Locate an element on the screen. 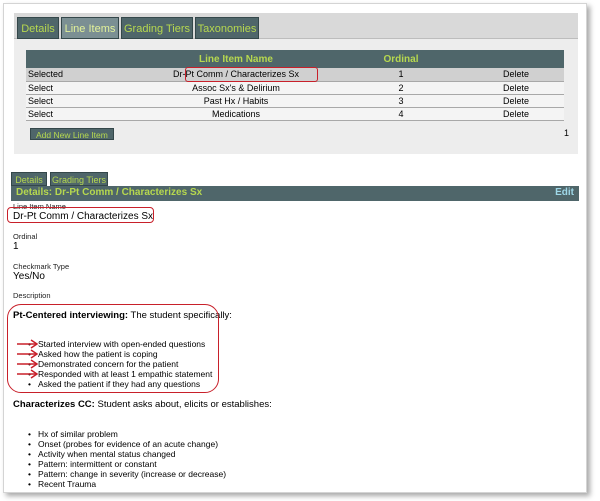  column-header-ordinal: Ordinal is located at coordinates (401, 59).